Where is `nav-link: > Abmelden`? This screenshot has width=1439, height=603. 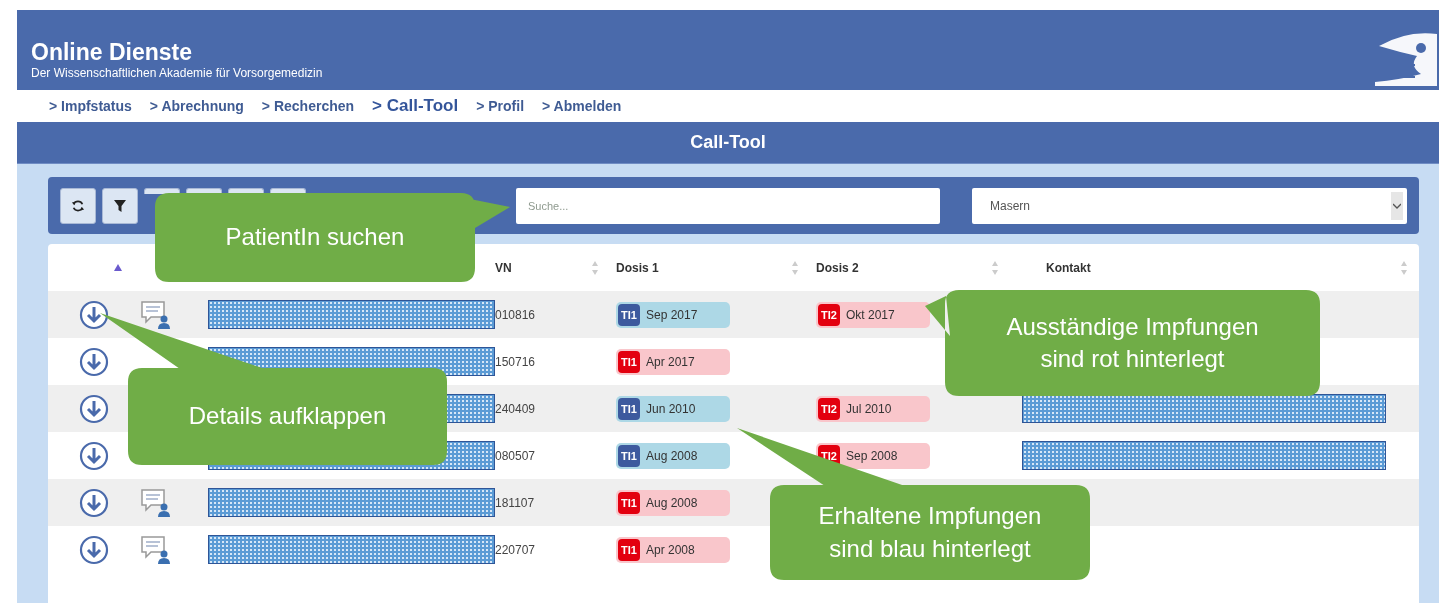
nav-link: > Abmelden is located at coordinates (582, 106).